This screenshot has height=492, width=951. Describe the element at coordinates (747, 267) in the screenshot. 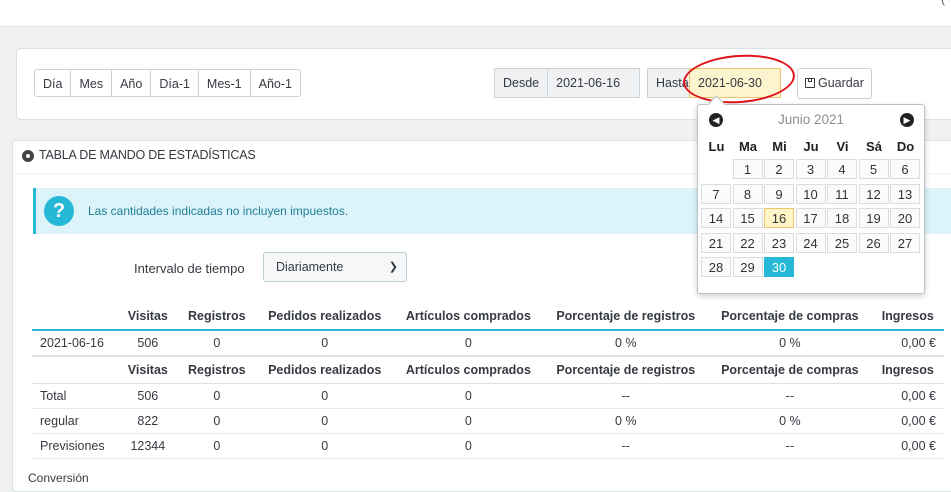

I see `calendar-day: 29` at that location.